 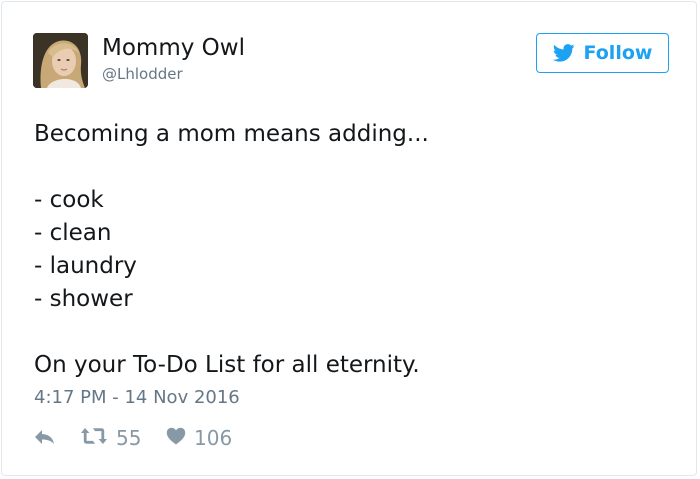 I want to click on display-name: Mommy Owl, so click(x=173, y=48).